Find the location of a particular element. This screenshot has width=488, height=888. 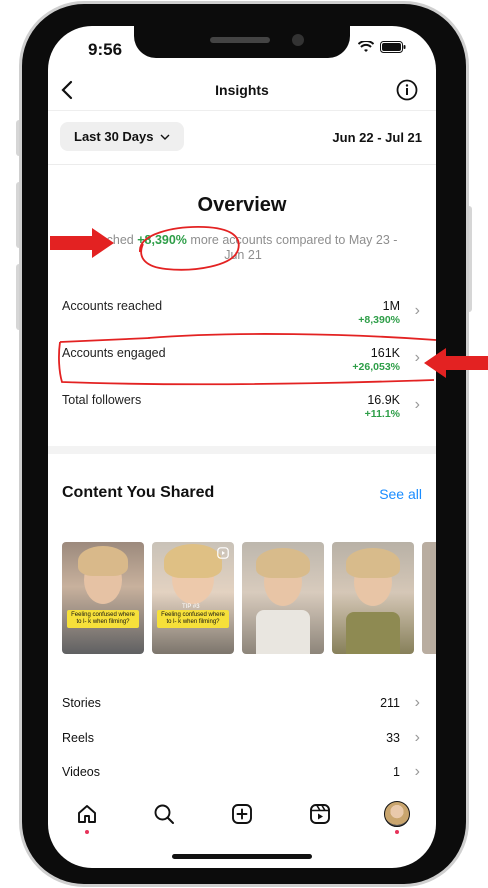

wifi-icon is located at coordinates (366, 46).